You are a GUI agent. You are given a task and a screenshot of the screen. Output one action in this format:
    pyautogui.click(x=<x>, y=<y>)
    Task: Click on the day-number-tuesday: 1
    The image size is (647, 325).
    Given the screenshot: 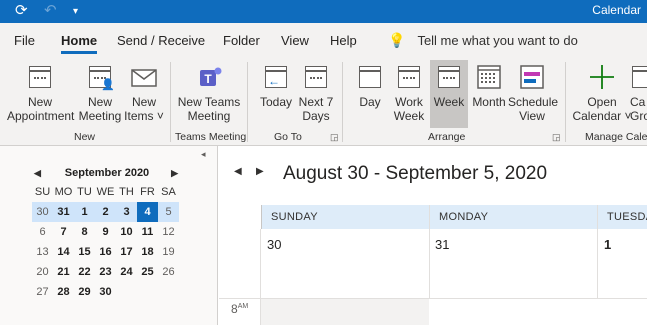 What is the action you would take?
    pyautogui.click(x=607, y=244)
    